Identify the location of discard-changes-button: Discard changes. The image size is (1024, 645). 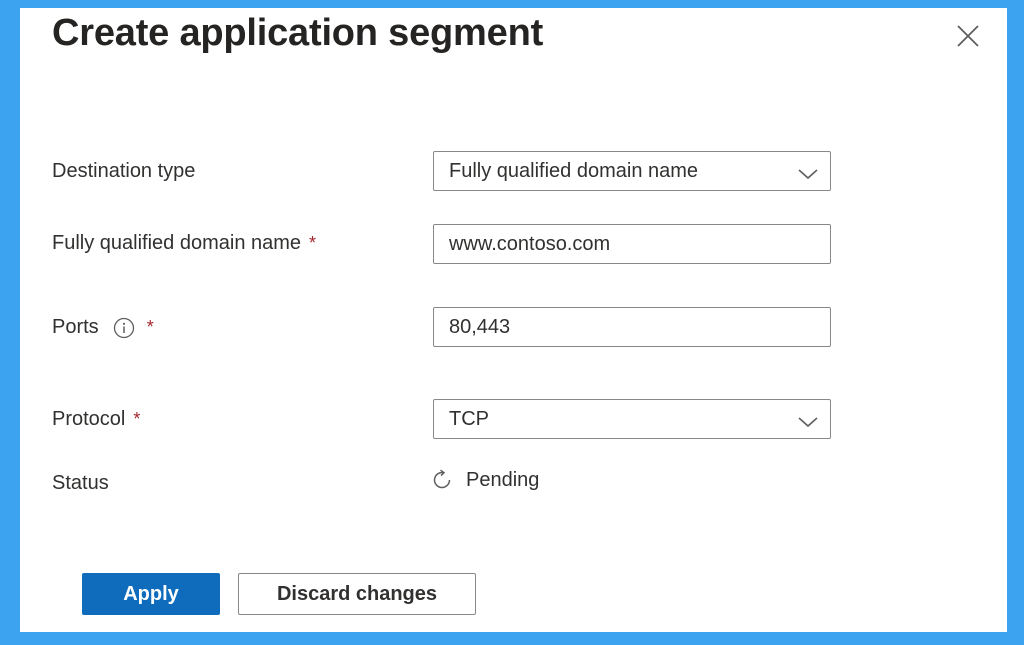
(357, 594).